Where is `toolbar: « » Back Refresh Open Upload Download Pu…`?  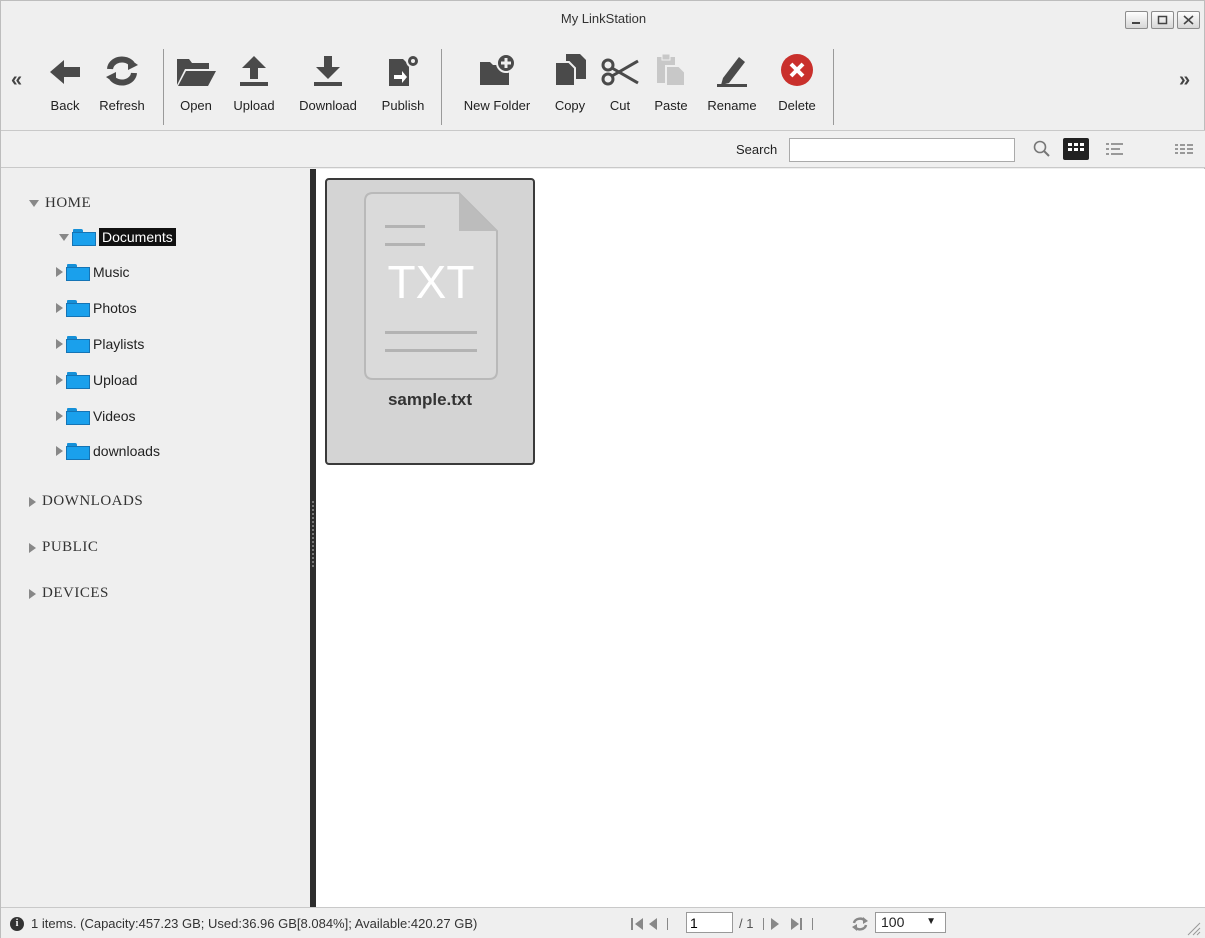
toolbar: « » Back Refresh Open Upload Download Pu… is located at coordinates (603, 84).